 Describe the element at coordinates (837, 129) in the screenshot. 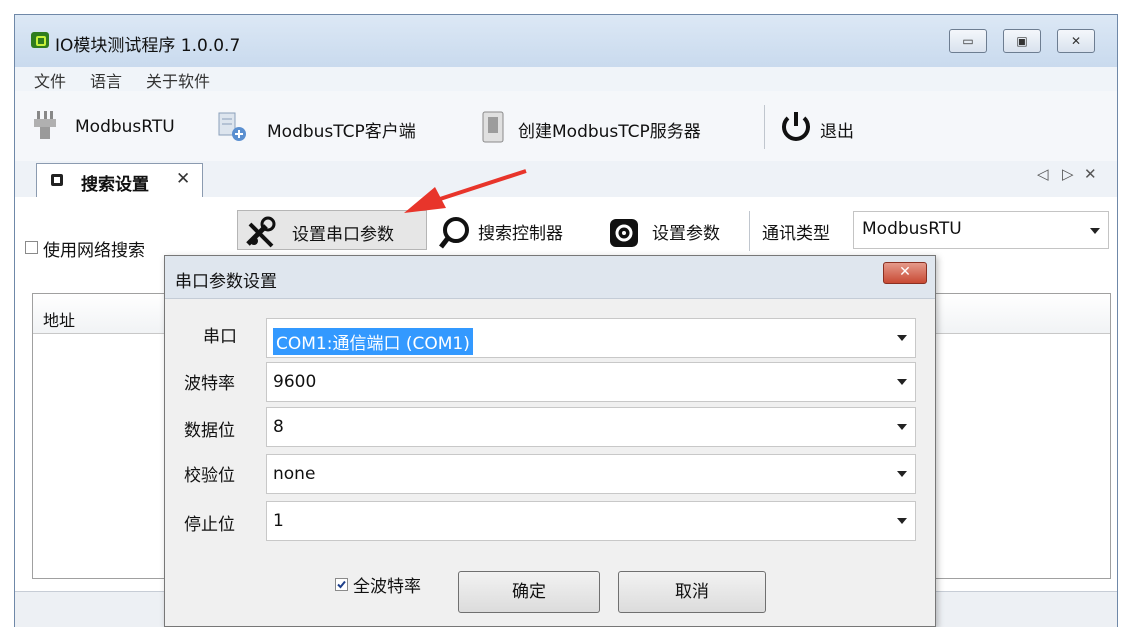

I see `exit-button: 退出` at that location.